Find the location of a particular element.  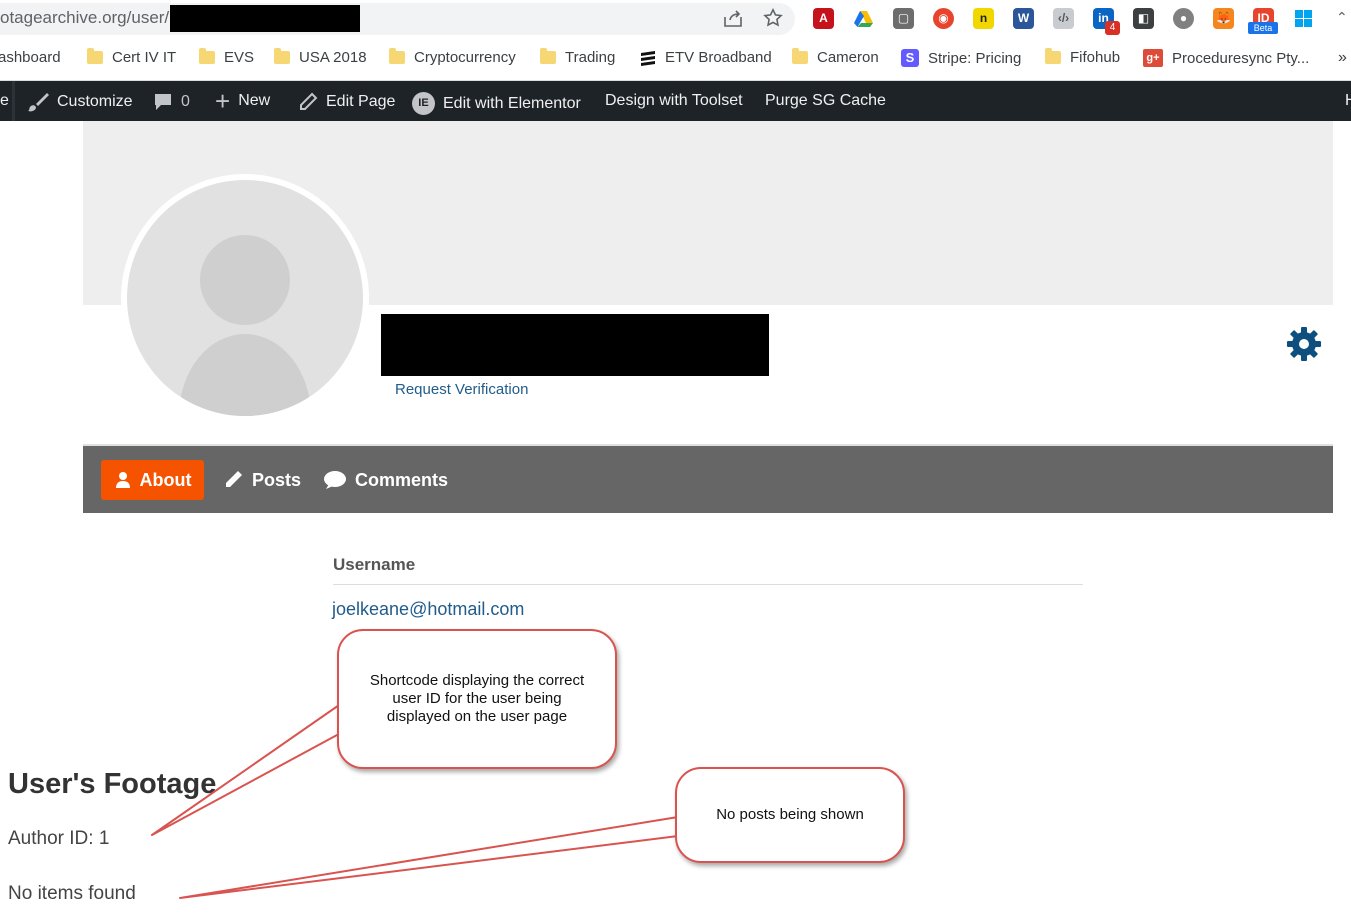

extension-grey-icon: ● is located at coordinates (1183, 18).